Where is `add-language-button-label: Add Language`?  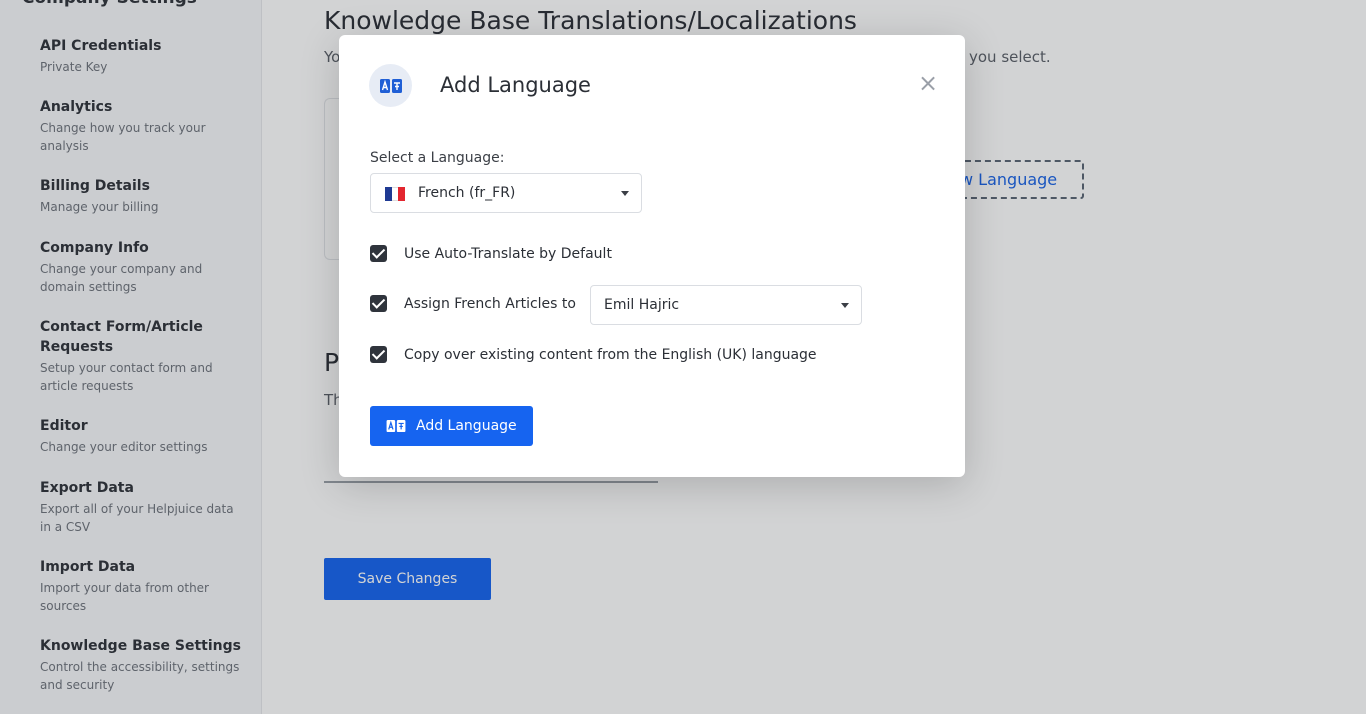 add-language-button-label: Add Language is located at coordinates (466, 426).